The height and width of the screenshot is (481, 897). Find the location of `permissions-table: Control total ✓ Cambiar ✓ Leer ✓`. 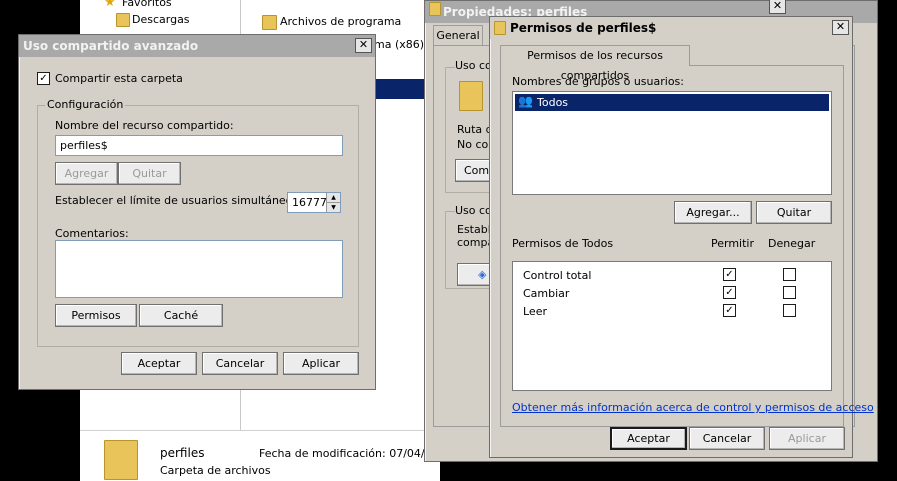

permissions-table: Control total ✓ Cambiar ✓ Leer ✓ is located at coordinates (672, 326).